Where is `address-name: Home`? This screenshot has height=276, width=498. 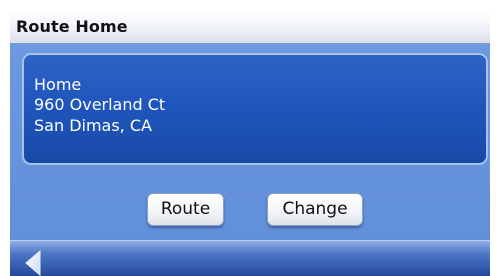
address-name: Home is located at coordinates (58, 84).